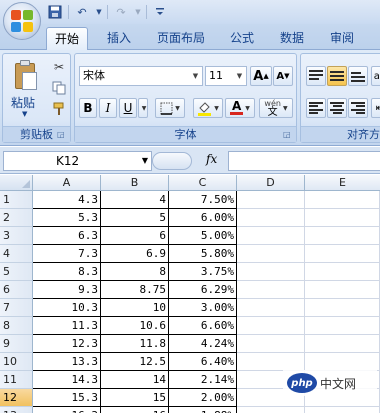  Describe the element at coordinates (135, 290) in the screenshot. I see `cell-b: 8.75` at that location.